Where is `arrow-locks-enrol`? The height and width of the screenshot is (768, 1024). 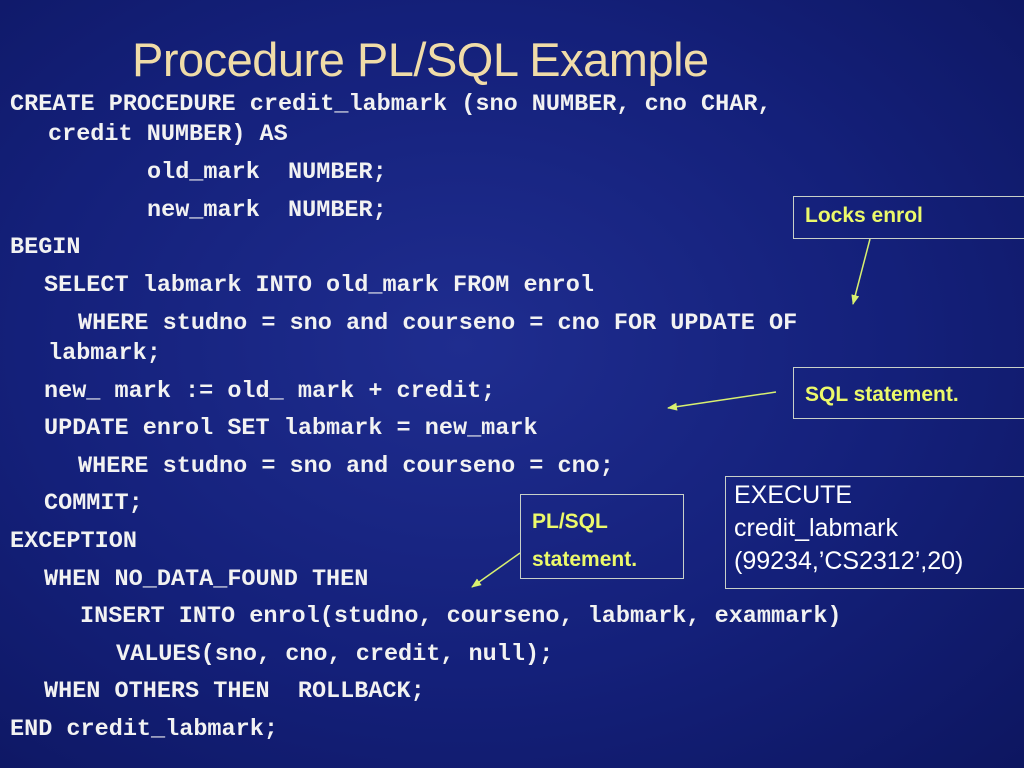 arrow-locks-enrol is located at coordinates (861, 271).